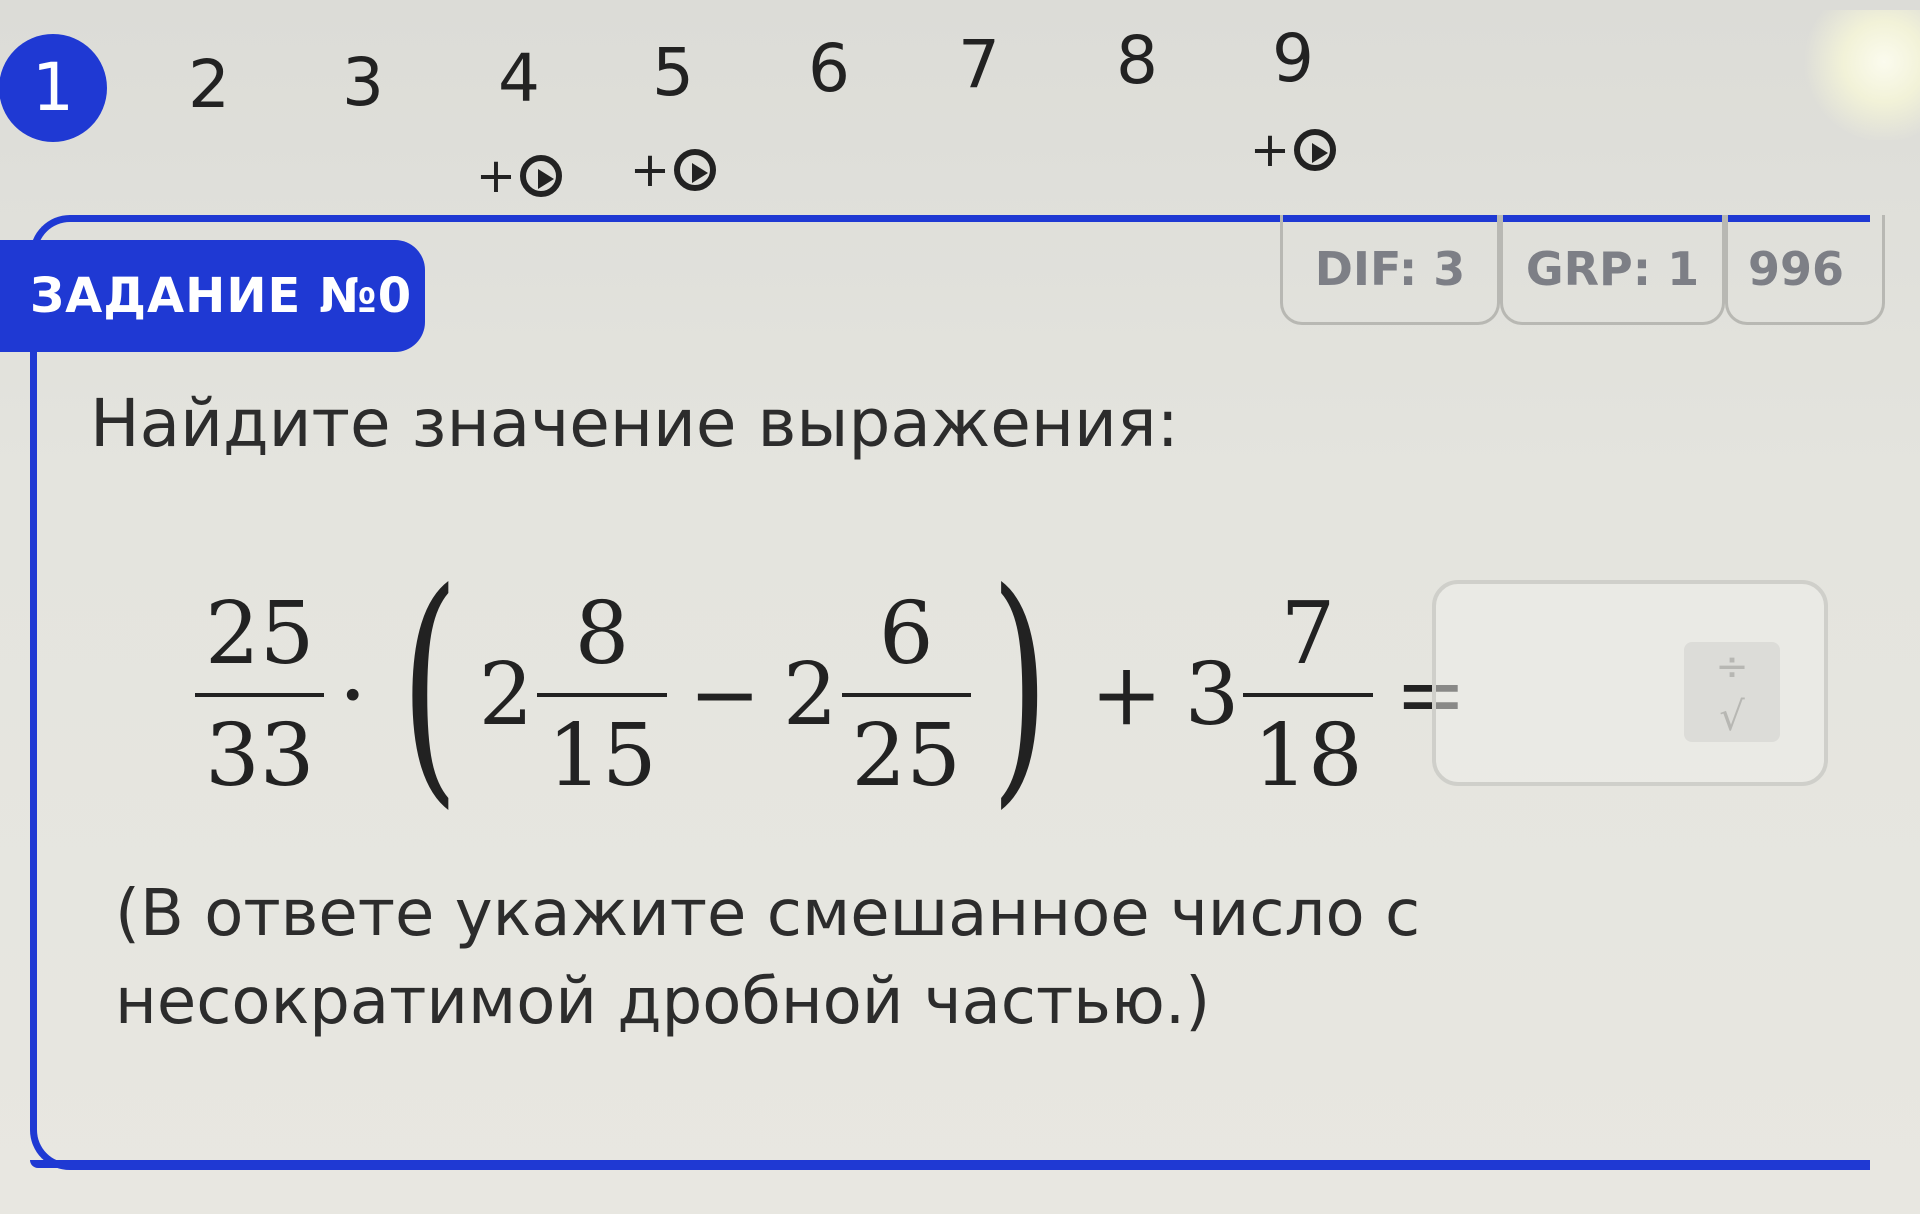  I want to click on nav-number: 2, so click(209, 84).